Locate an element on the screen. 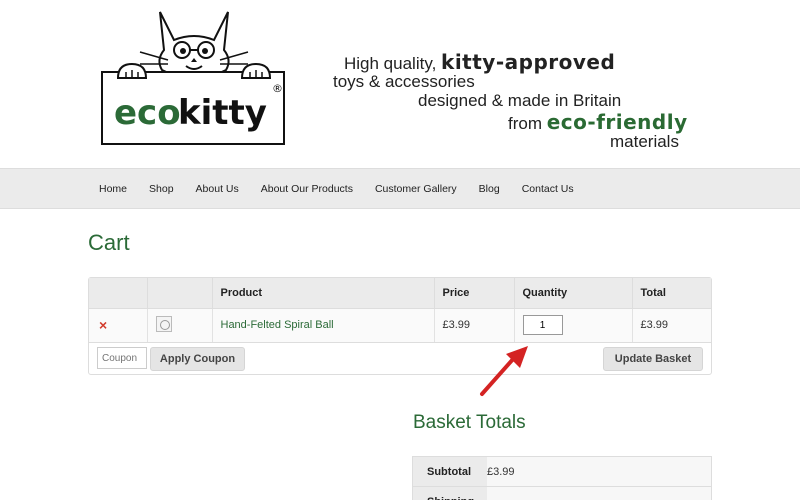  shipping-row: Shipping is located at coordinates (562, 493).